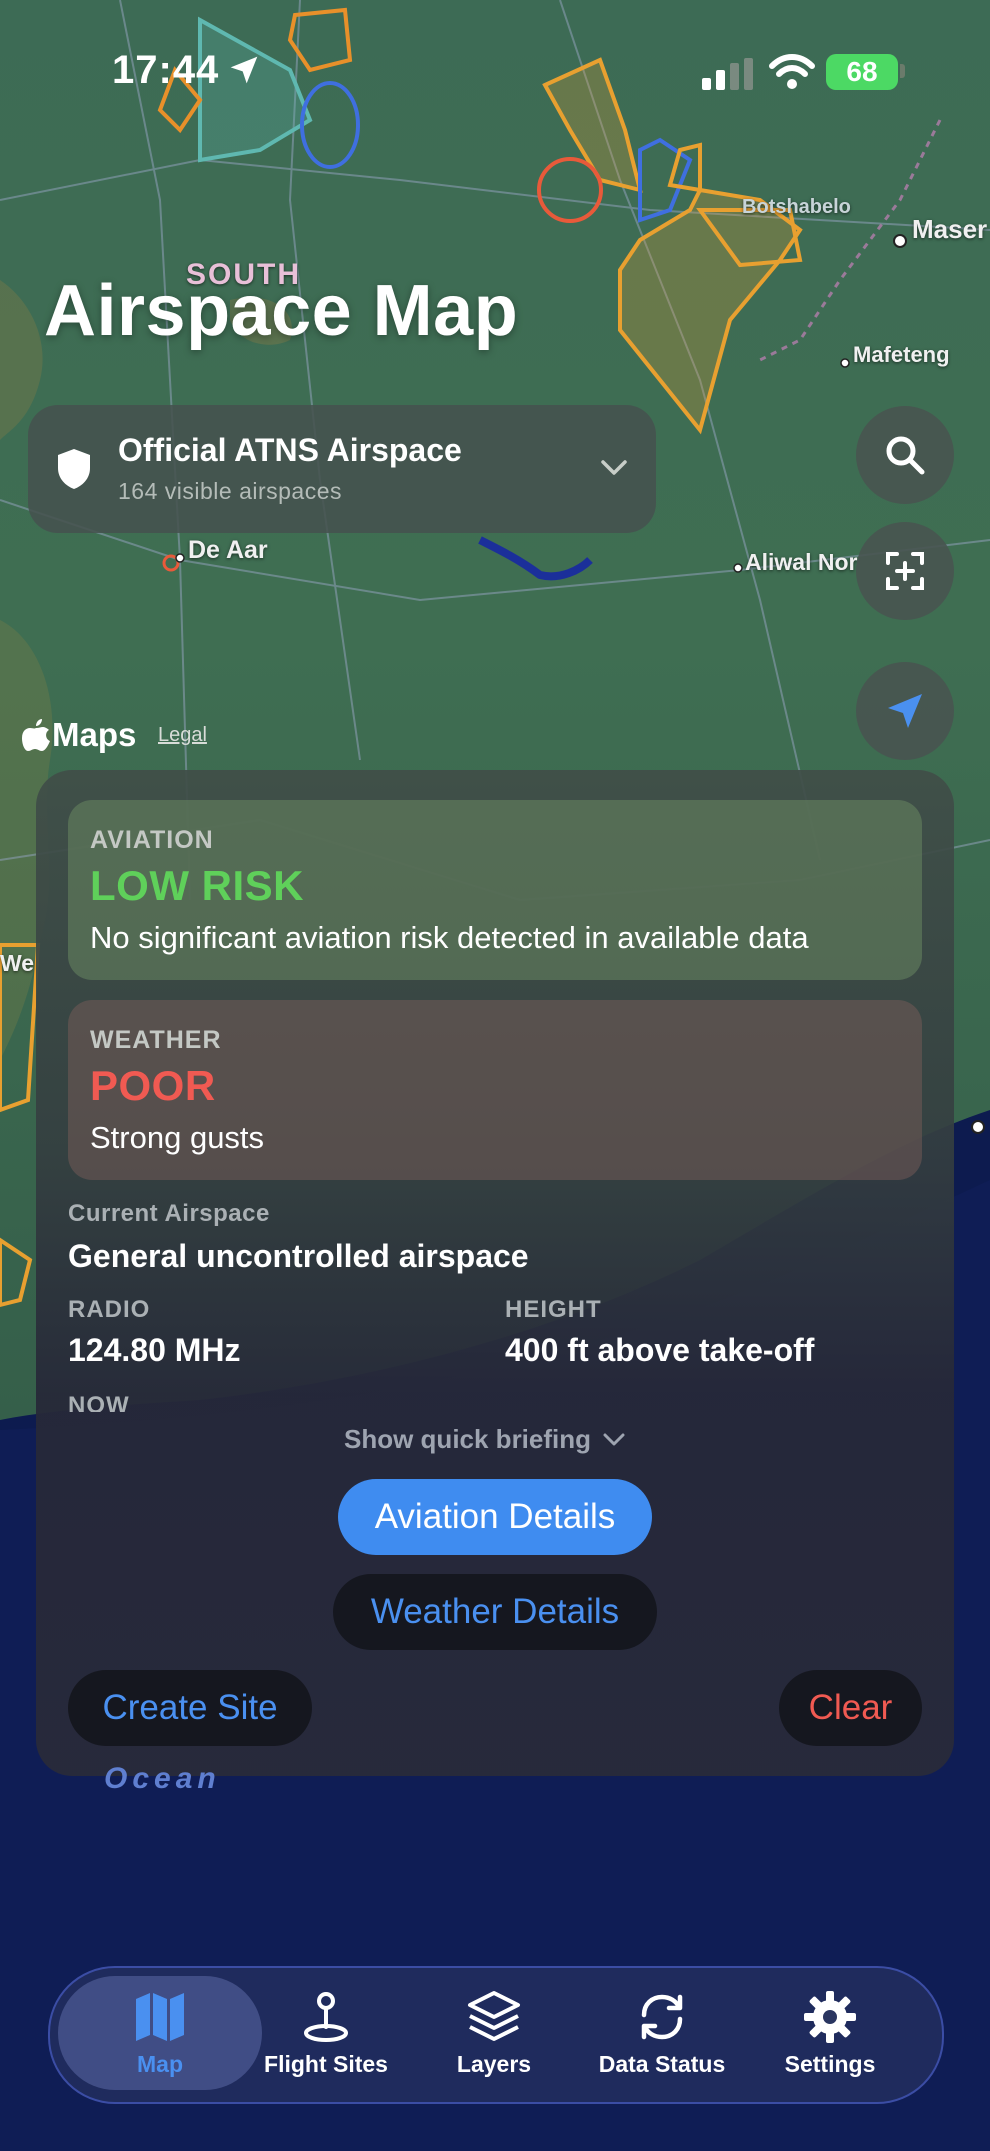  What do you see at coordinates (862, 72) in the screenshot?
I see `battery-indicator: 68` at bounding box center [862, 72].